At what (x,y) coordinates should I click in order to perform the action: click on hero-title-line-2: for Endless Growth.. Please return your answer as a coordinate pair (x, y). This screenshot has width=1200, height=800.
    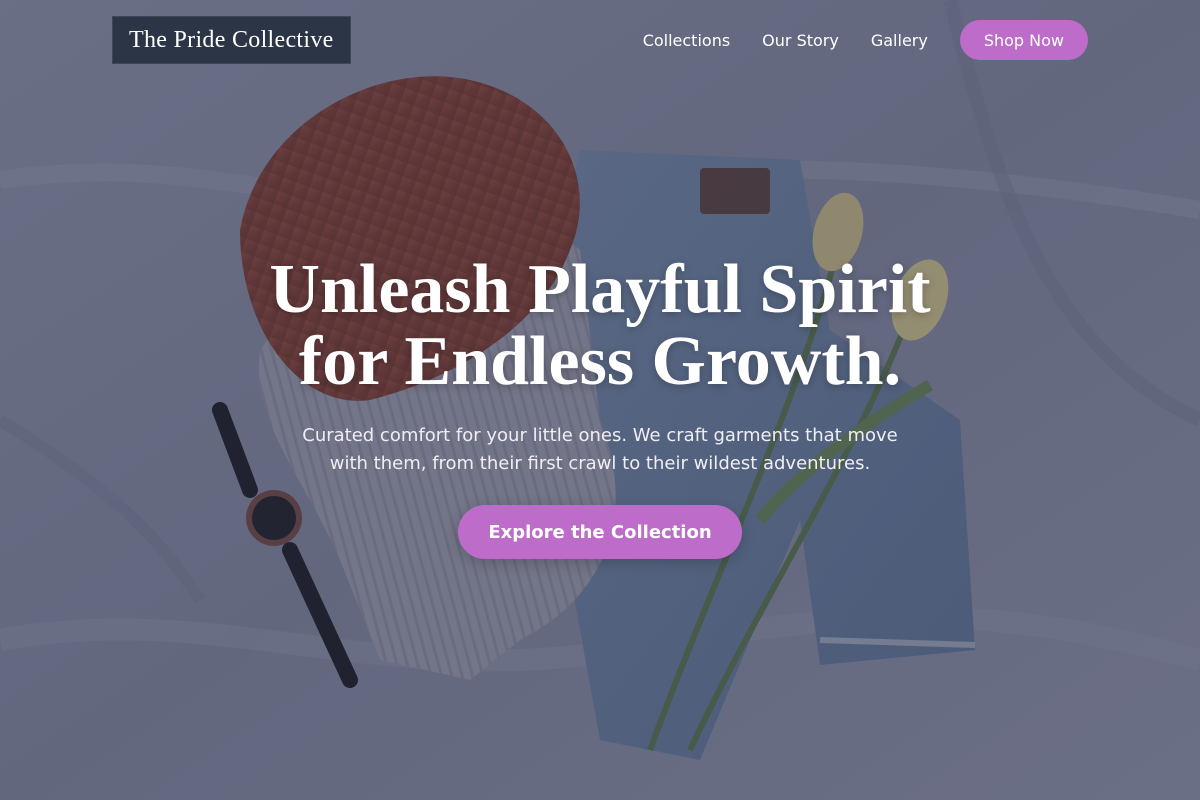
    Looking at the image, I should click on (600, 361).